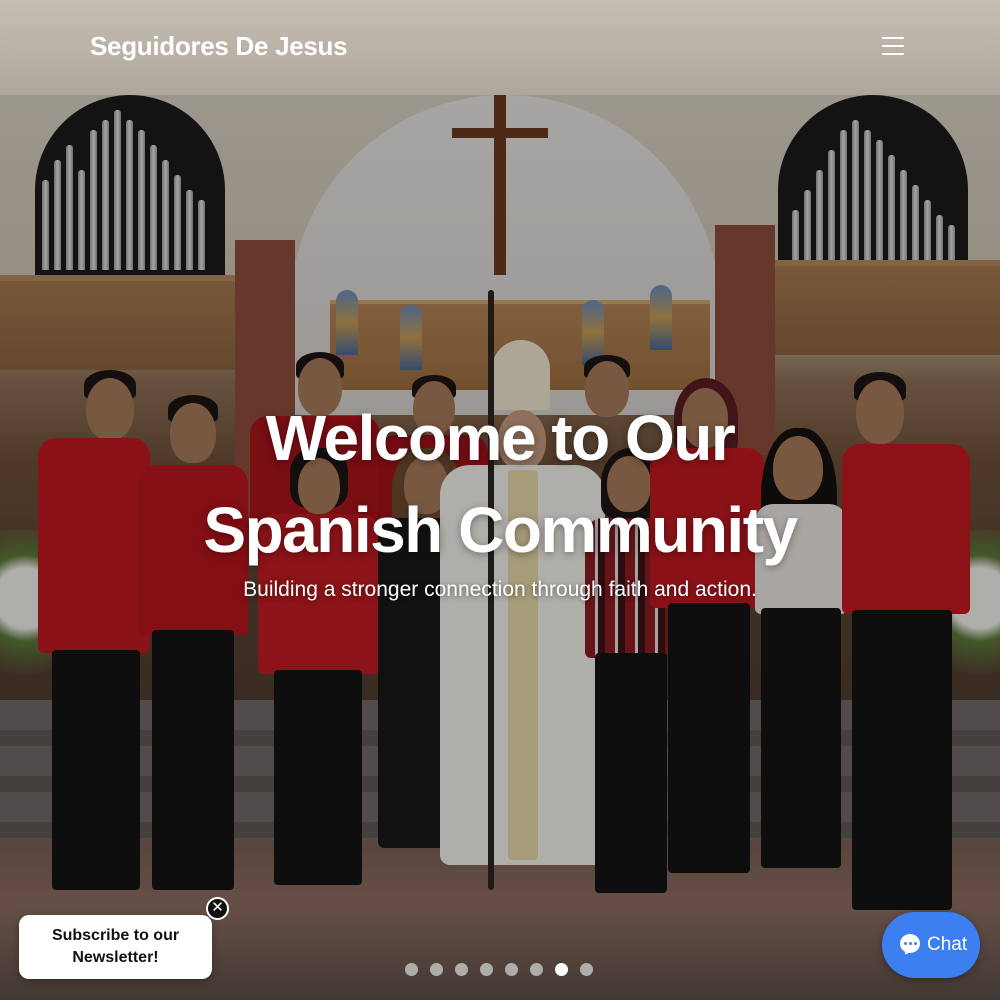 The width and height of the screenshot is (1000, 1000). I want to click on hero-title: Welcome to Our Spanish Community, so click(500, 484).